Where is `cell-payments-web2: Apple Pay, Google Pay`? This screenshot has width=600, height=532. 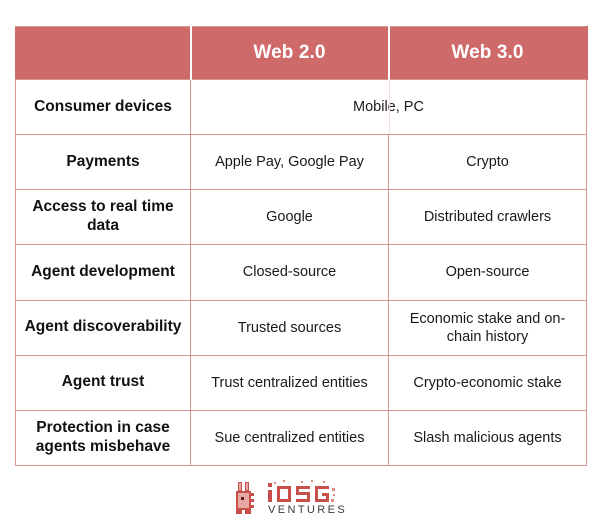 cell-payments-web2: Apple Pay, Google Pay is located at coordinates (289, 162).